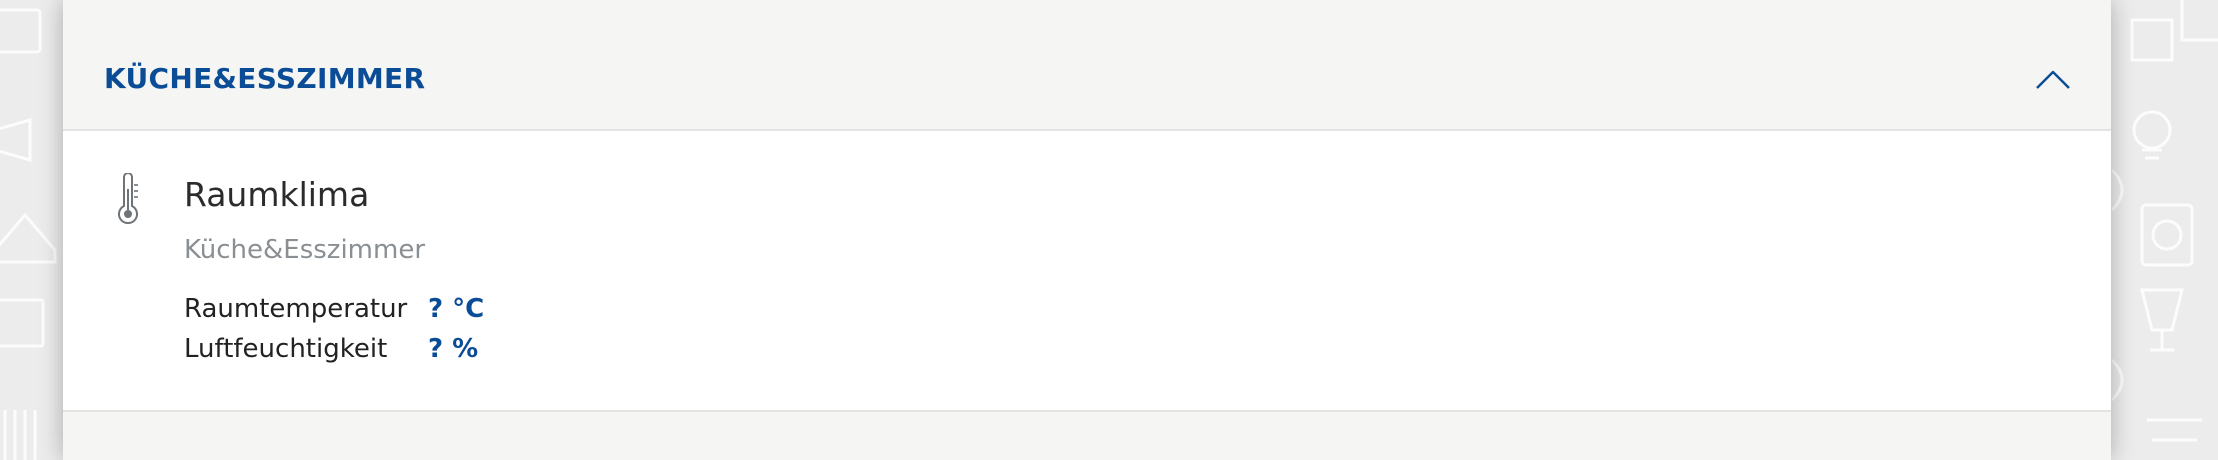  What do you see at coordinates (2165, 230) in the screenshot?
I see `background-pattern-right` at bounding box center [2165, 230].